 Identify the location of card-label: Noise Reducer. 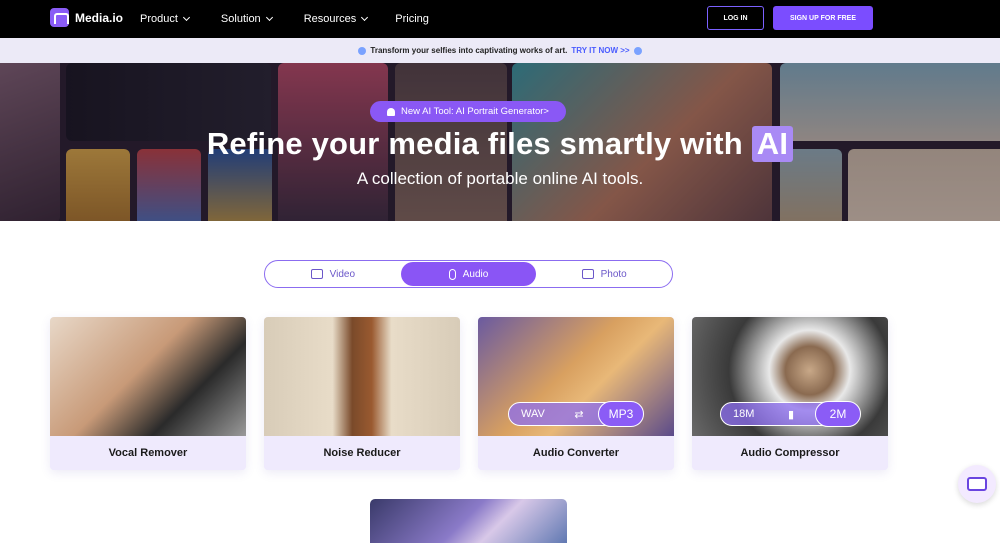
(362, 453).